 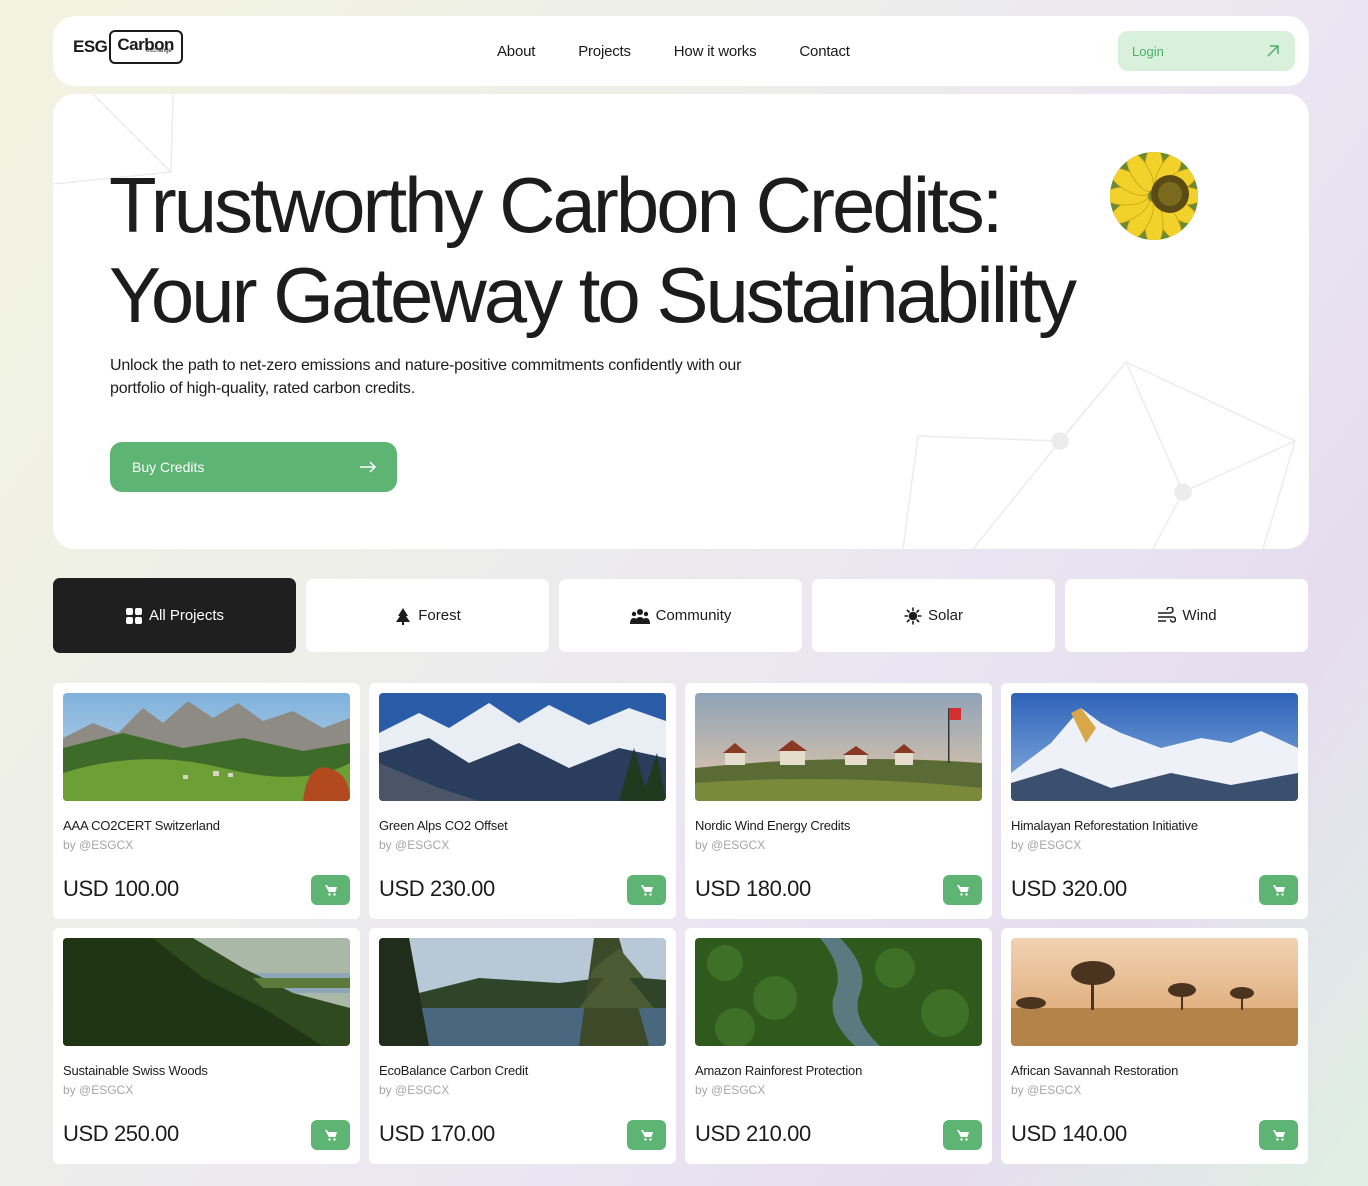 I want to click on project-title: Amazon Rainforest Protection, so click(x=779, y=1070).